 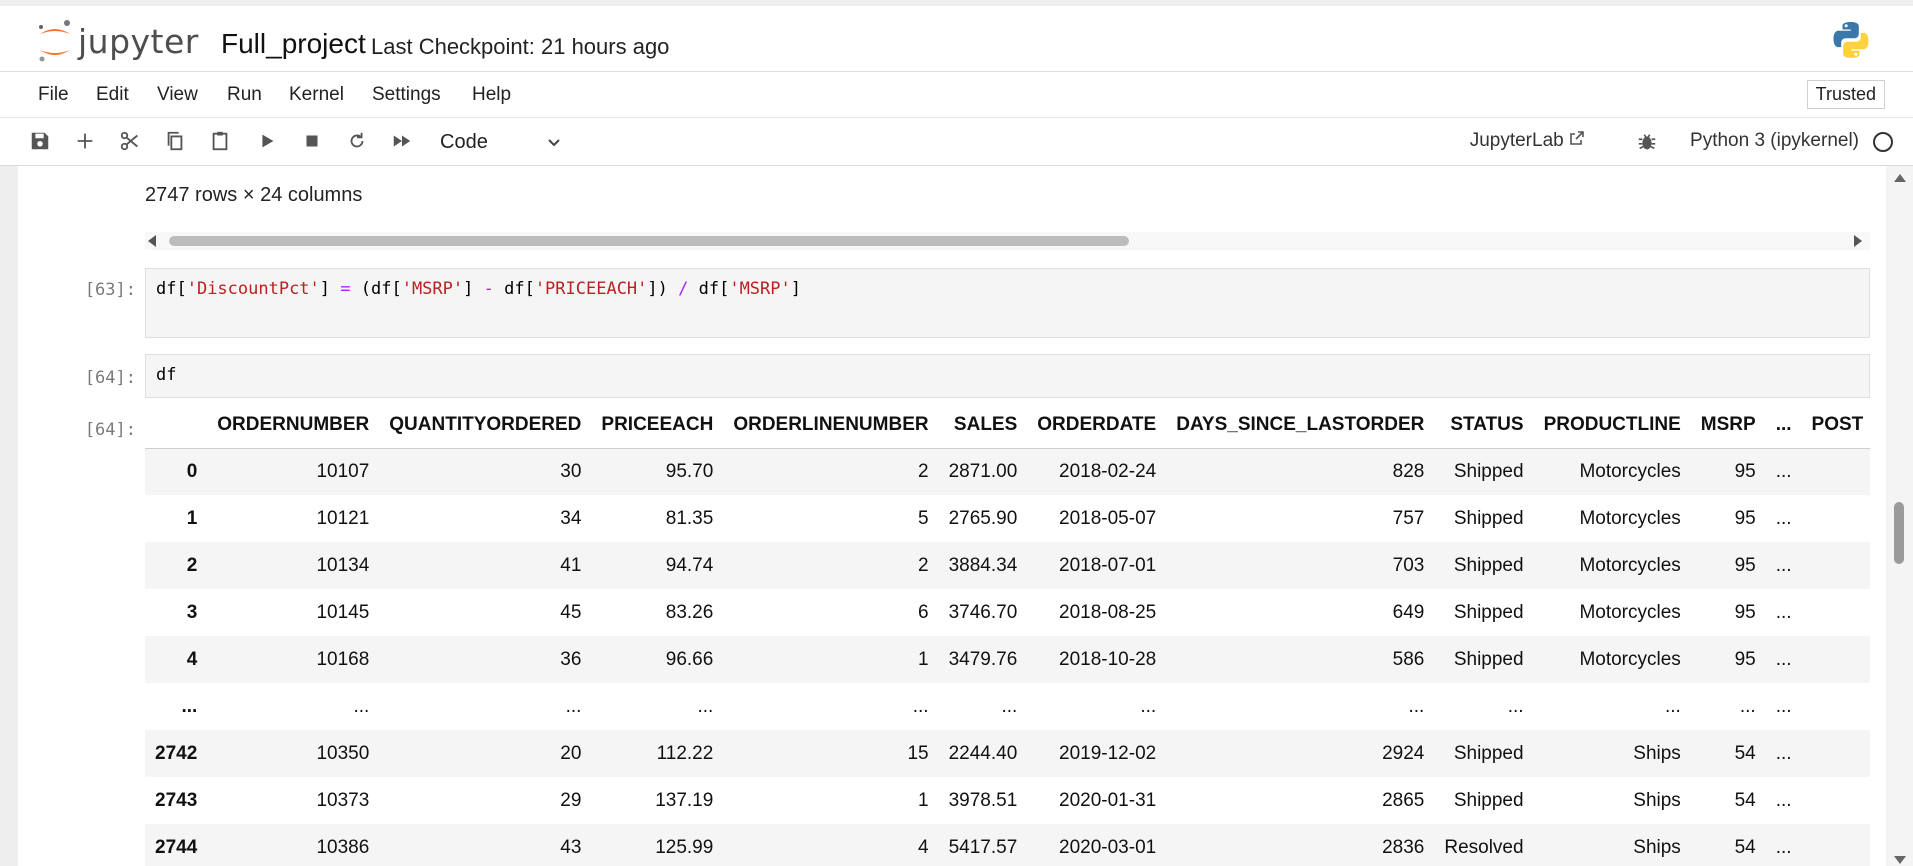 I want to click on dataframe-shape: 2747 rows × 24 columns, so click(x=254, y=195).